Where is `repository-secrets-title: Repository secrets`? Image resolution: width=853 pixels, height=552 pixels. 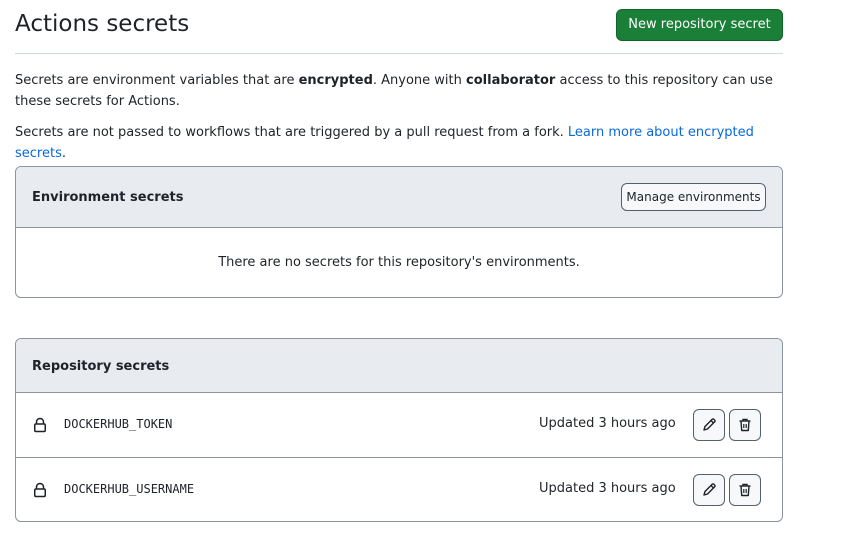
repository-secrets-title: Repository secrets is located at coordinates (101, 366).